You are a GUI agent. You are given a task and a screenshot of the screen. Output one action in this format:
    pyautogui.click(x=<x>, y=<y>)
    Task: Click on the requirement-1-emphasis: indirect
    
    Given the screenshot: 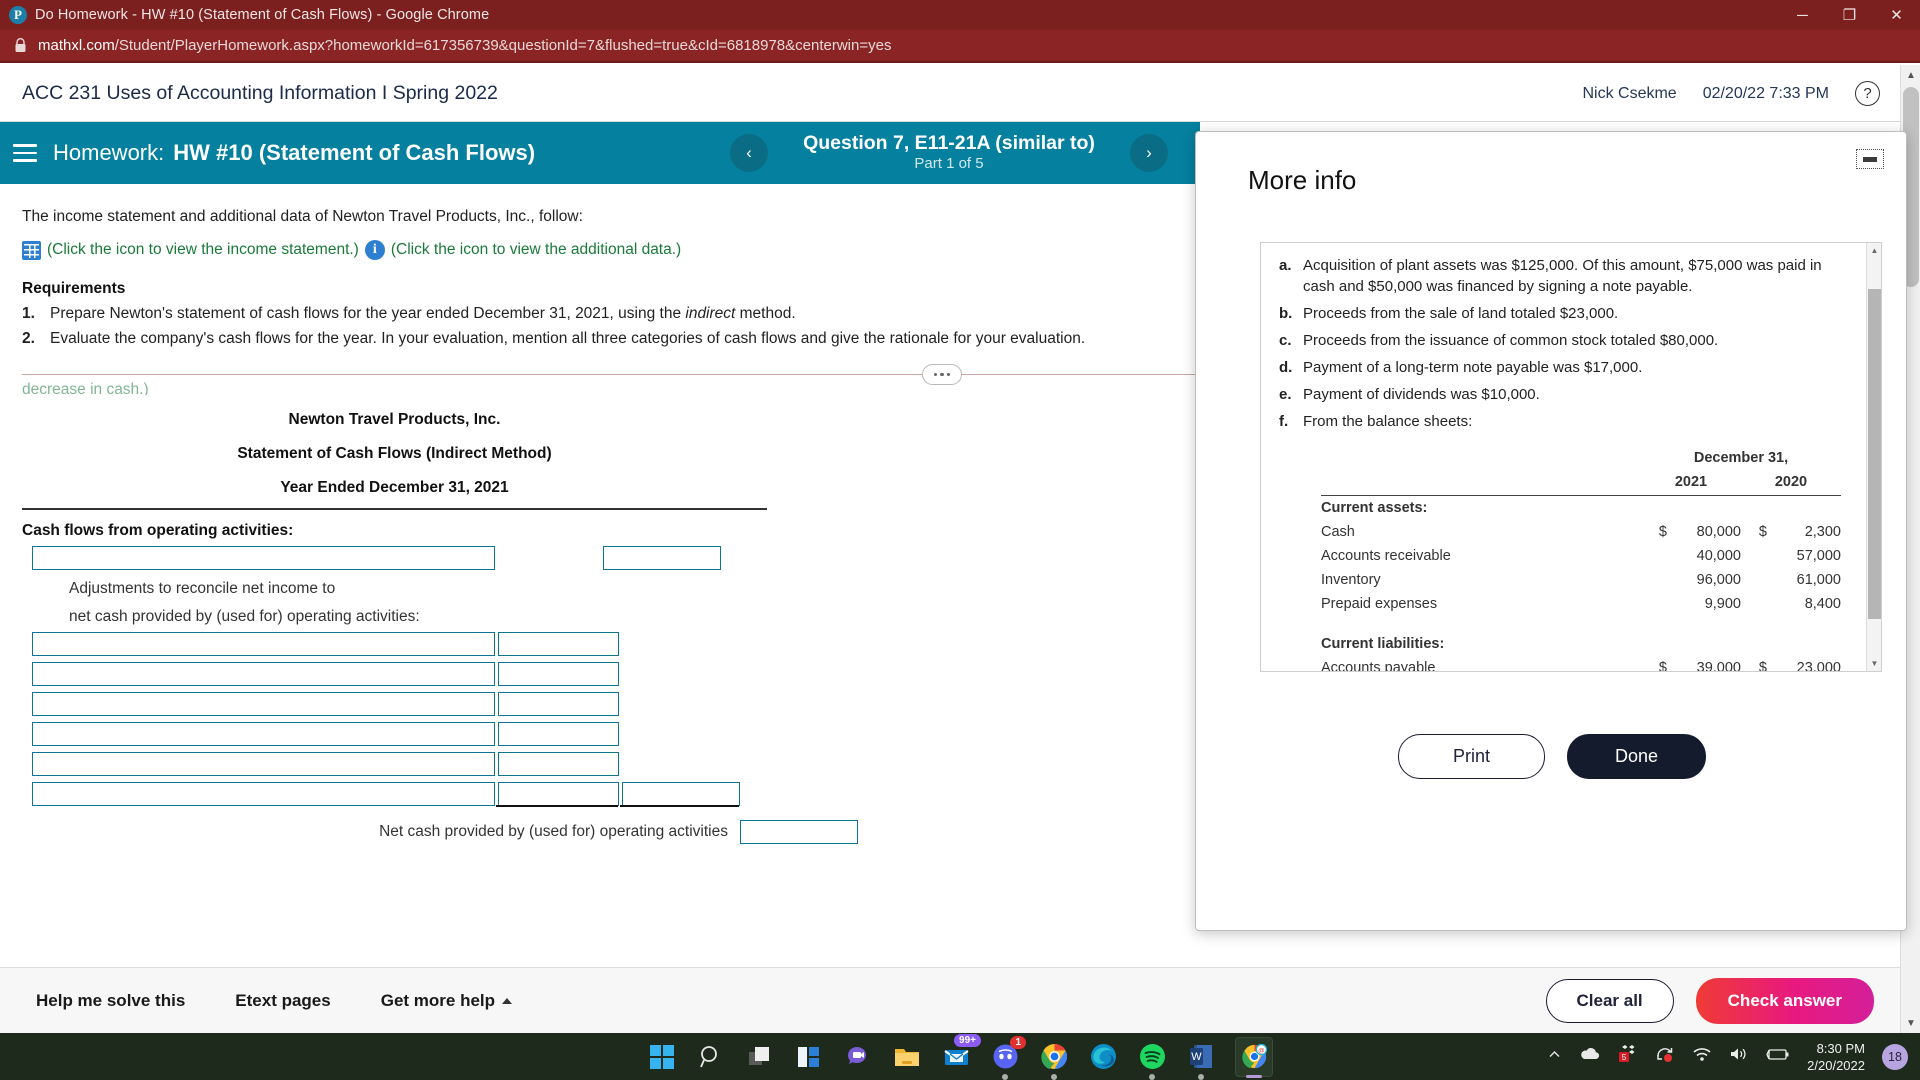 What is the action you would take?
    pyautogui.click(x=710, y=313)
    